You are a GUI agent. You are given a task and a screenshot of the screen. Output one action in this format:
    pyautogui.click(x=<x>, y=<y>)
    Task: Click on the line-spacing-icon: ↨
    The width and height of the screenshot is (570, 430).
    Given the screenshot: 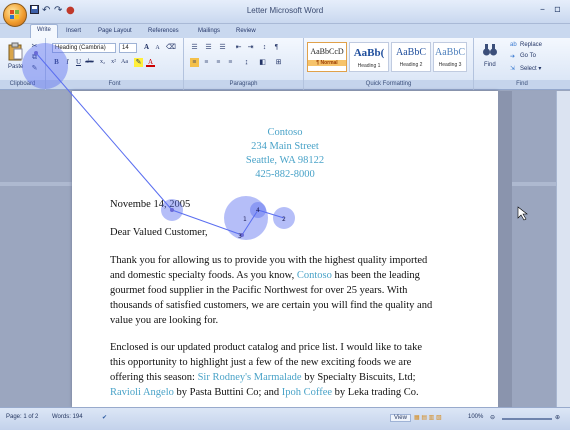 What is the action you would take?
    pyautogui.click(x=246, y=62)
    